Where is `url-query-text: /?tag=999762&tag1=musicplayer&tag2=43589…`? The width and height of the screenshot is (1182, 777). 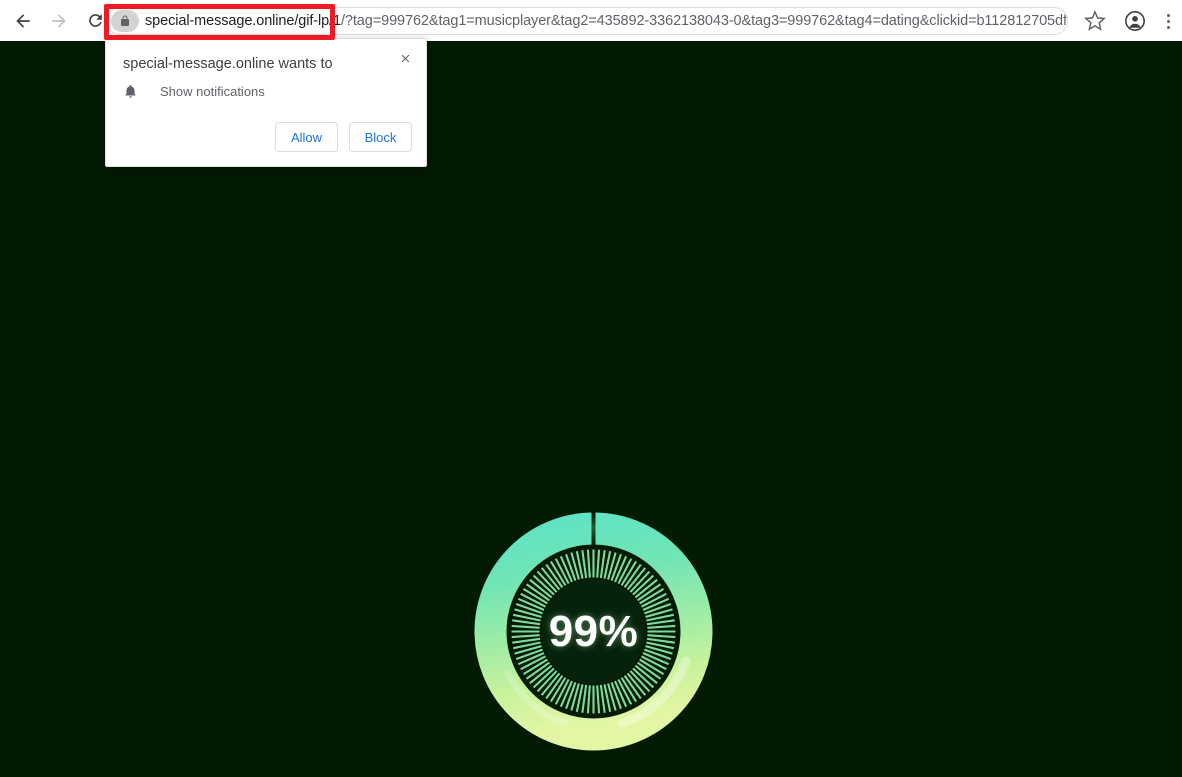 url-query-text: /?tag=999762&tag1=musicplayer&tag2=43589… is located at coordinates (703, 21).